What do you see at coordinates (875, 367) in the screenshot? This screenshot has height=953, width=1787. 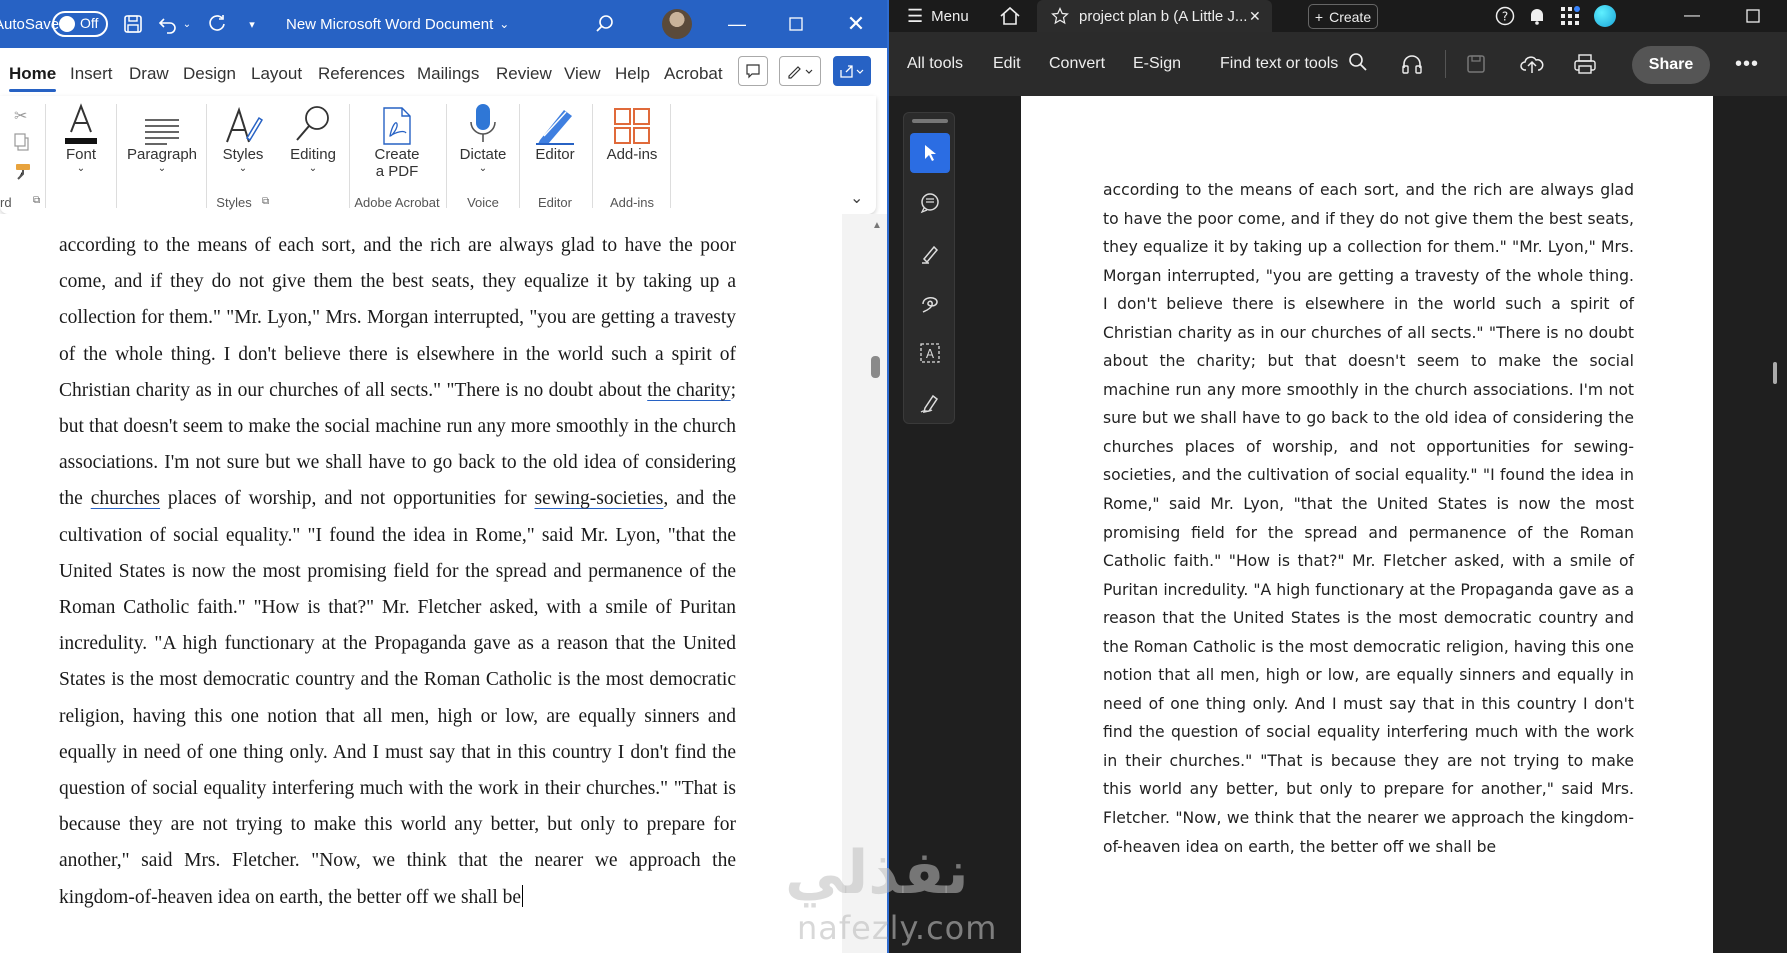 I see `scroll-thumb` at bounding box center [875, 367].